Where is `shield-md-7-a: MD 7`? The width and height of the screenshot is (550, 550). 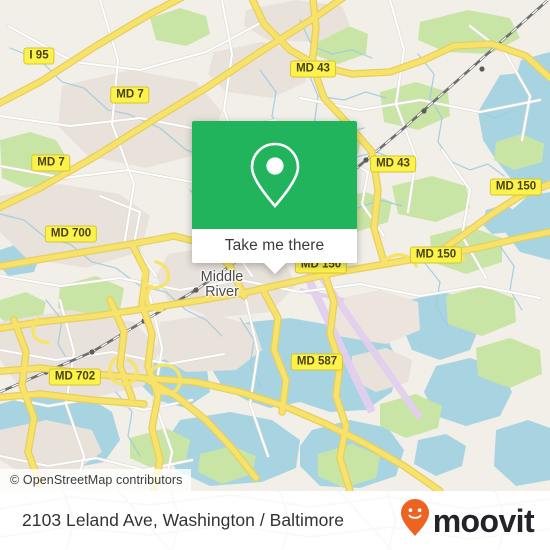 shield-md-7-a: MD 7 is located at coordinates (130, 95).